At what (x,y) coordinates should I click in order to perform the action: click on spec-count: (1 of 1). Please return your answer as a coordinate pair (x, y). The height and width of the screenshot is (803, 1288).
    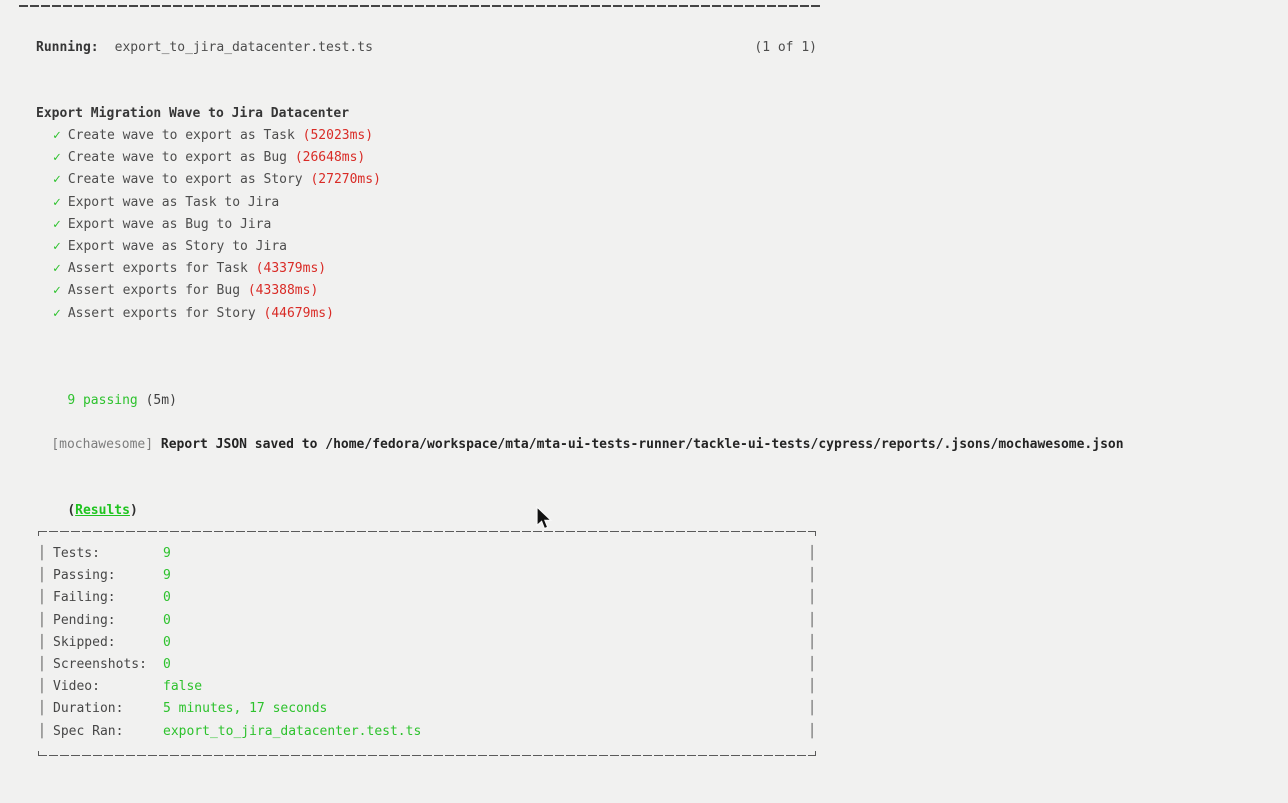
    Looking at the image, I should click on (785, 47).